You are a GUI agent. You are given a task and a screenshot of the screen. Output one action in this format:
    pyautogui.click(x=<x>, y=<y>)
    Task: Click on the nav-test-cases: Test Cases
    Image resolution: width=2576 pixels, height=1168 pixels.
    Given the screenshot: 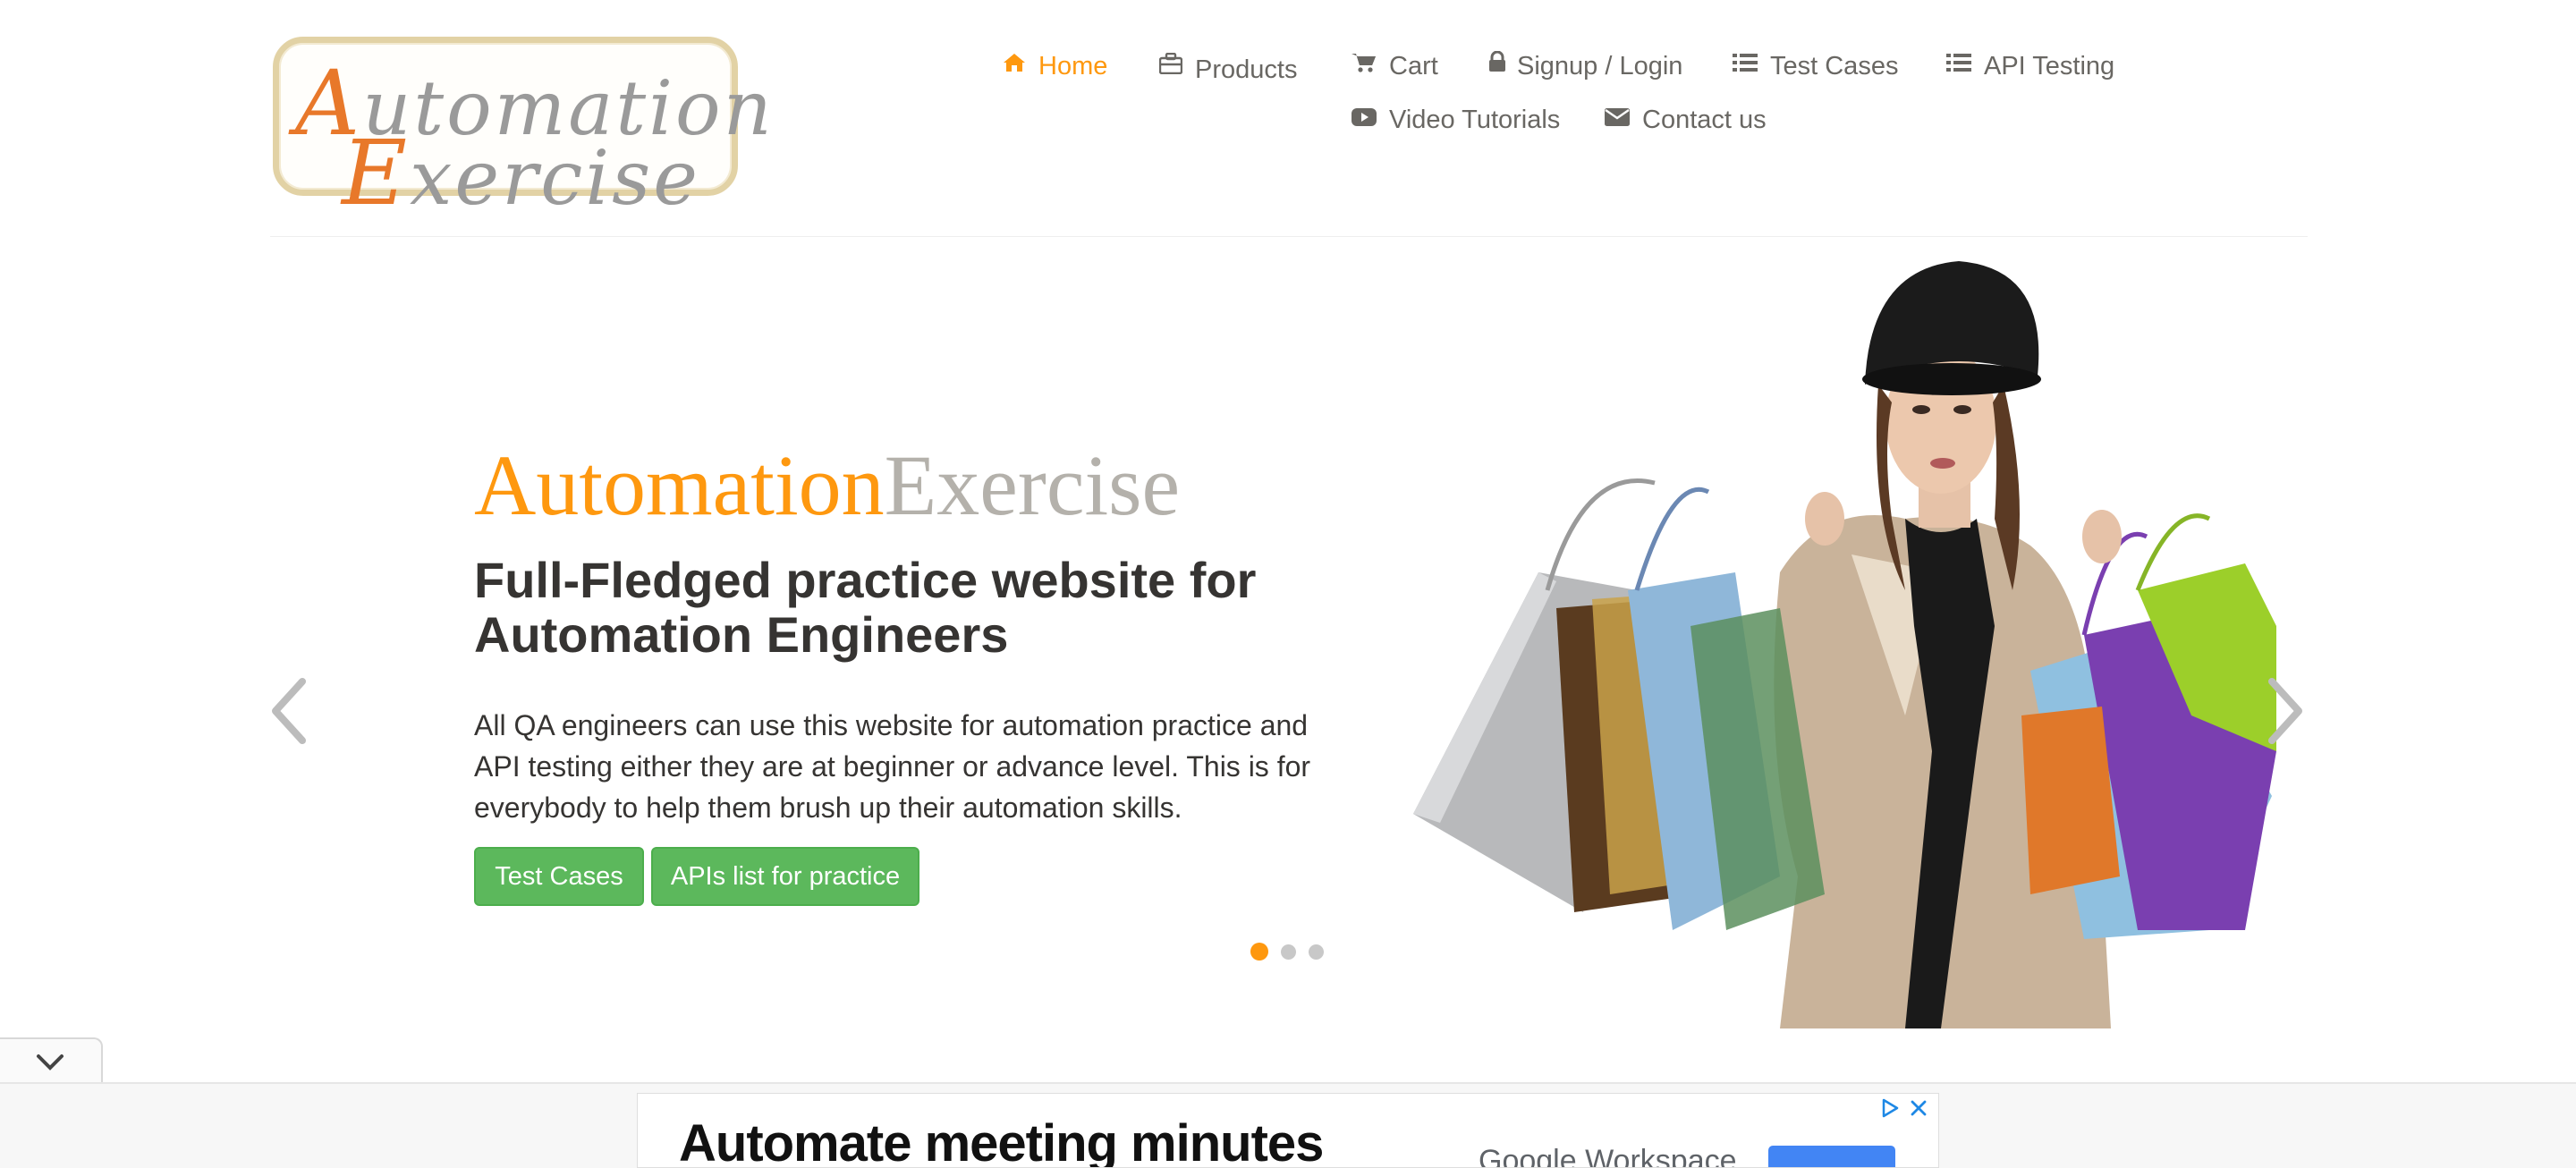 What is the action you would take?
    pyautogui.click(x=1815, y=66)
    